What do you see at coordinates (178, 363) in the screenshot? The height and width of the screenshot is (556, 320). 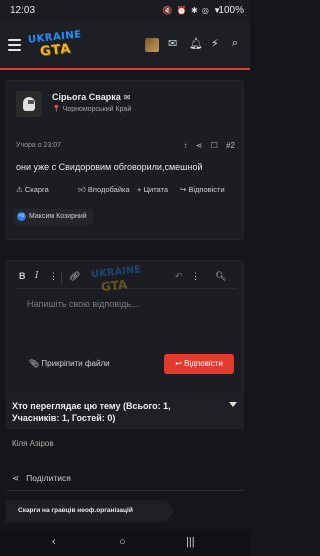 I see `reply-arrow-icon: ↩` at bounding box center [178, 363].